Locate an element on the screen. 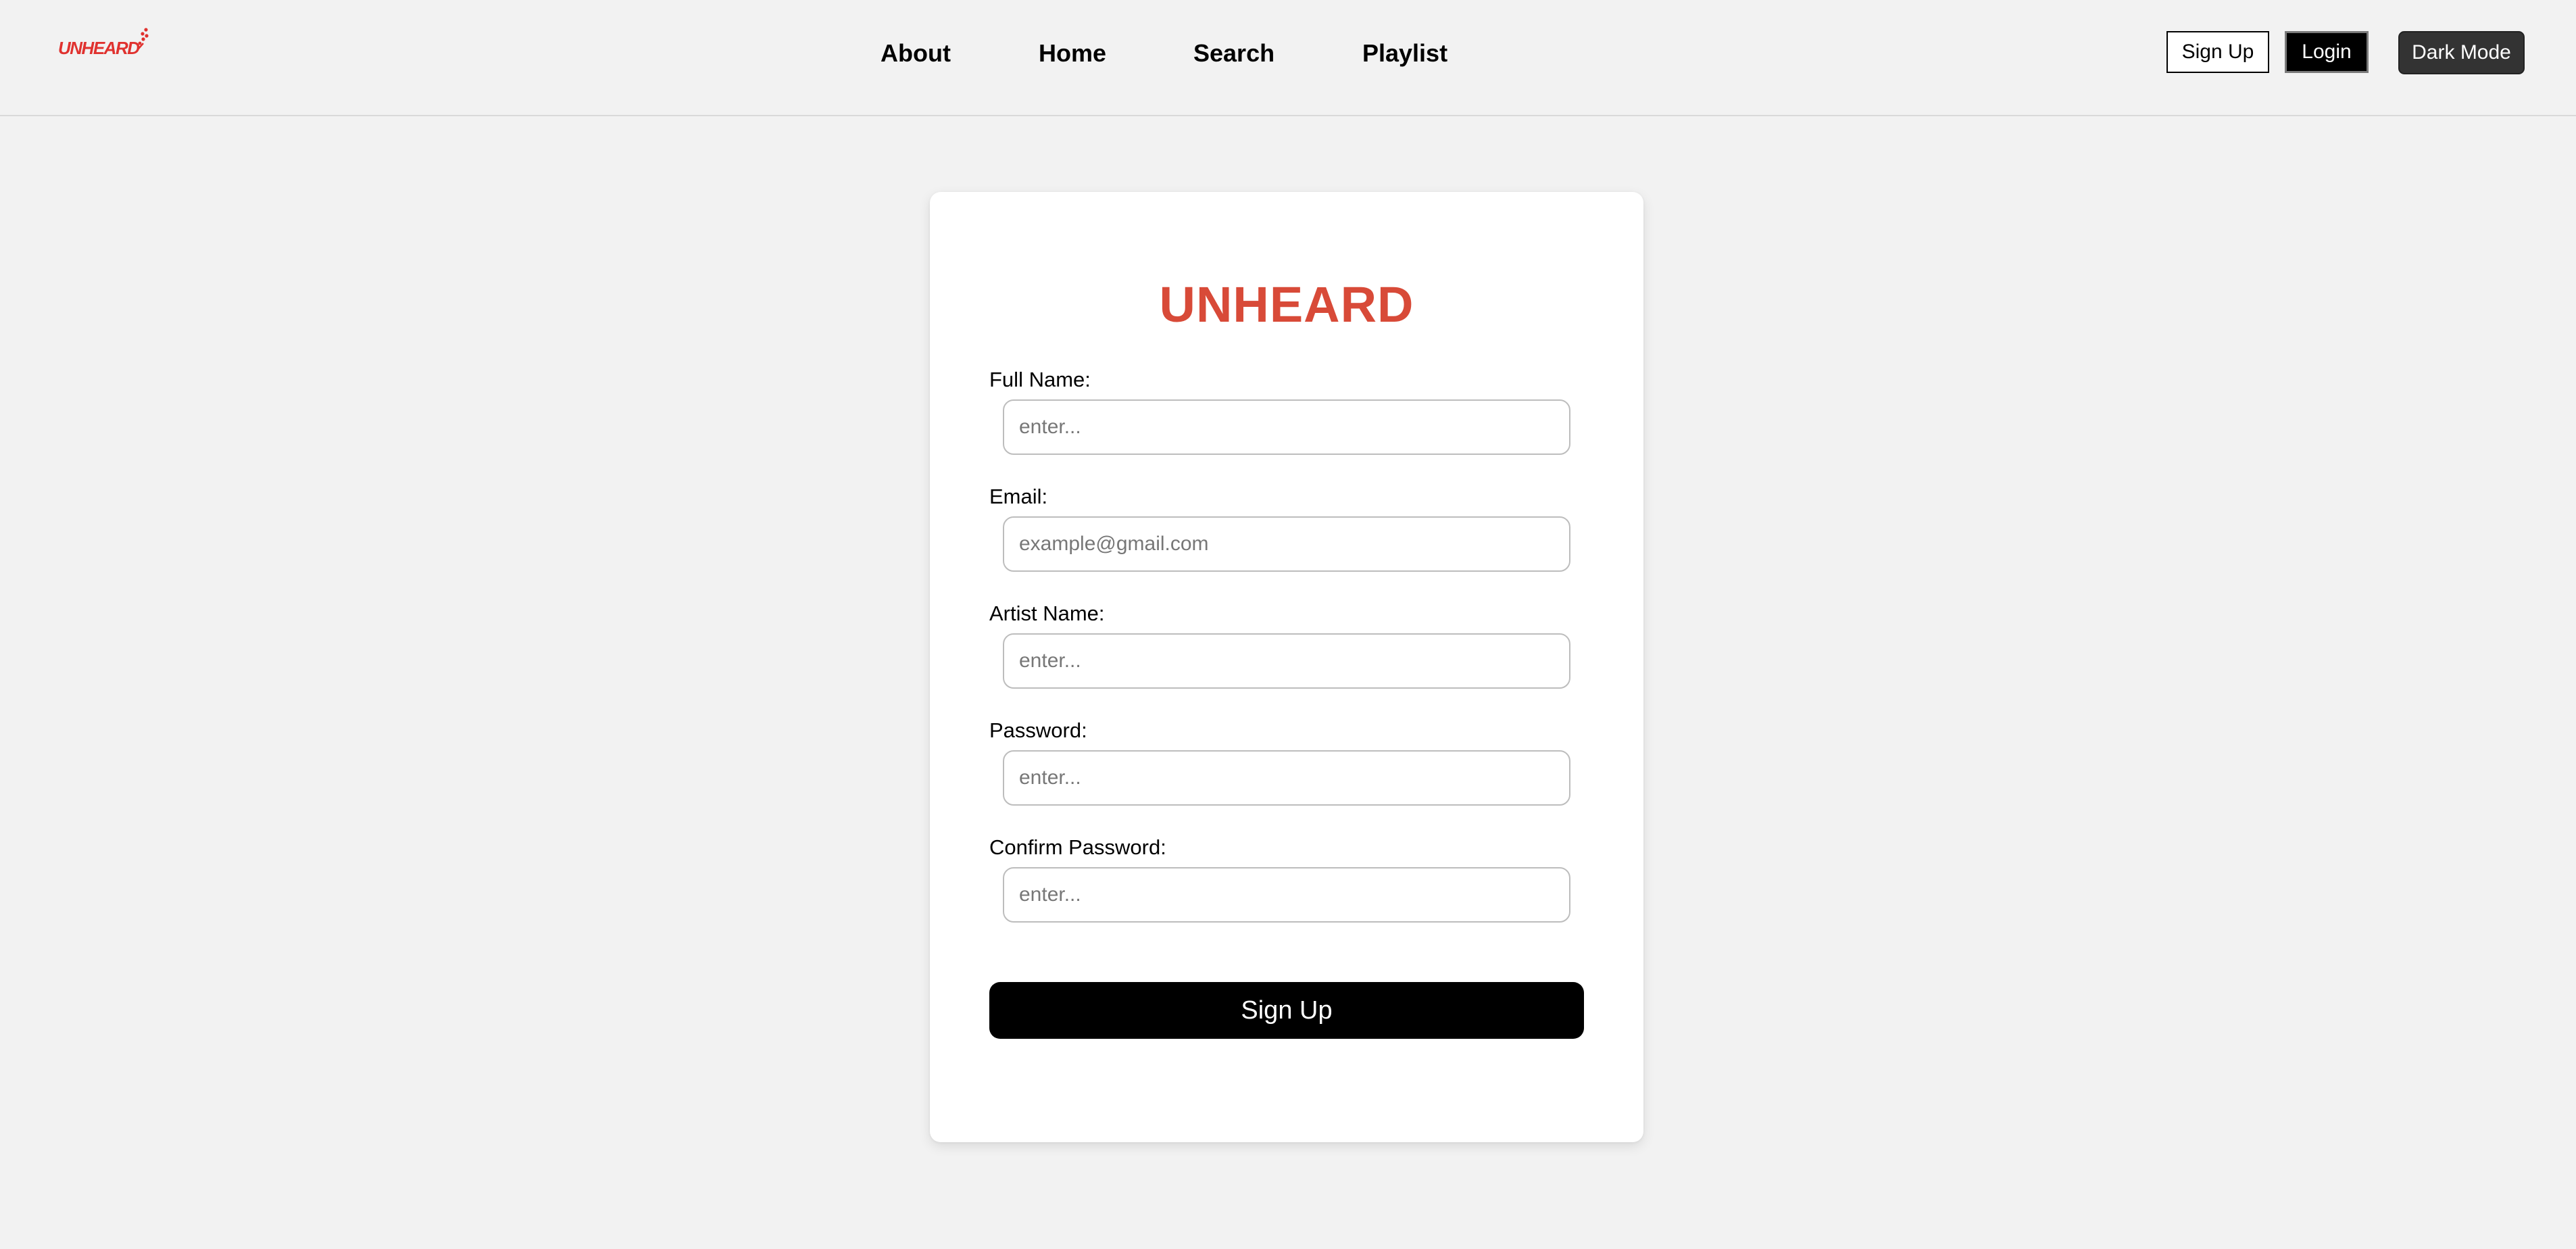 The image size is (2576, 1249). nav-search-link: Search is located at coordinates (1234, 53).